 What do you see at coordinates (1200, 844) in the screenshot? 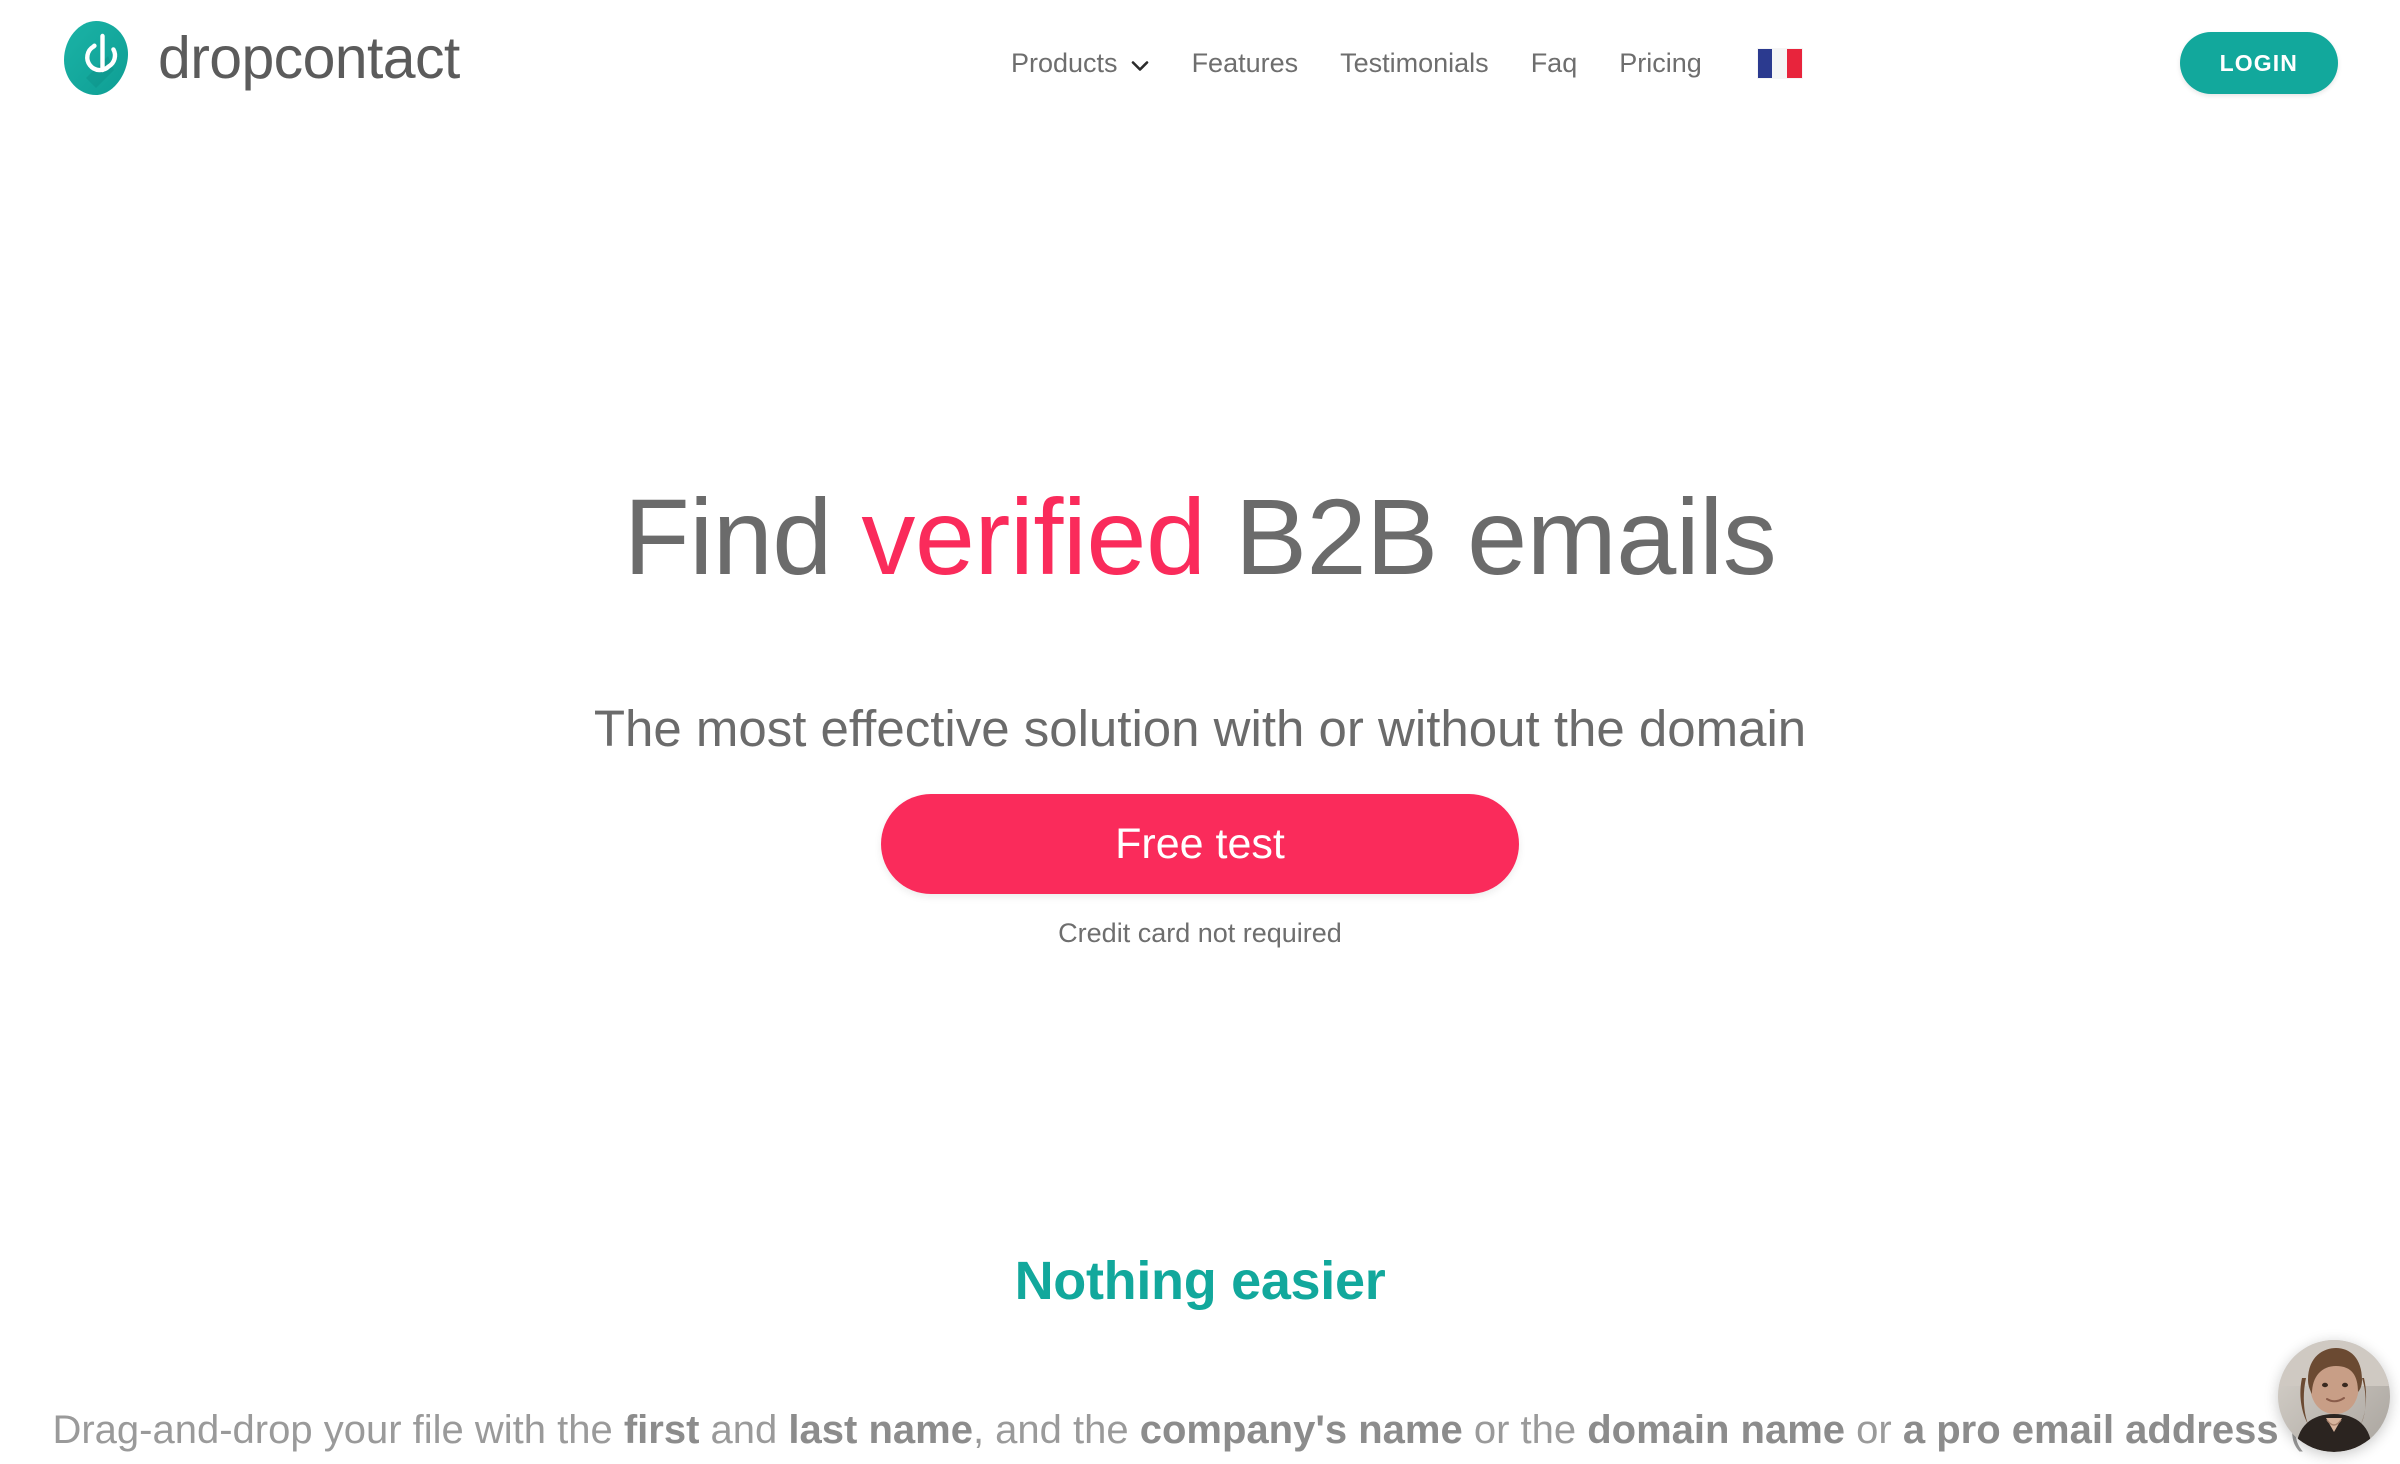
I see `free-test-button: Free test` at bounding box center [1200, 844].